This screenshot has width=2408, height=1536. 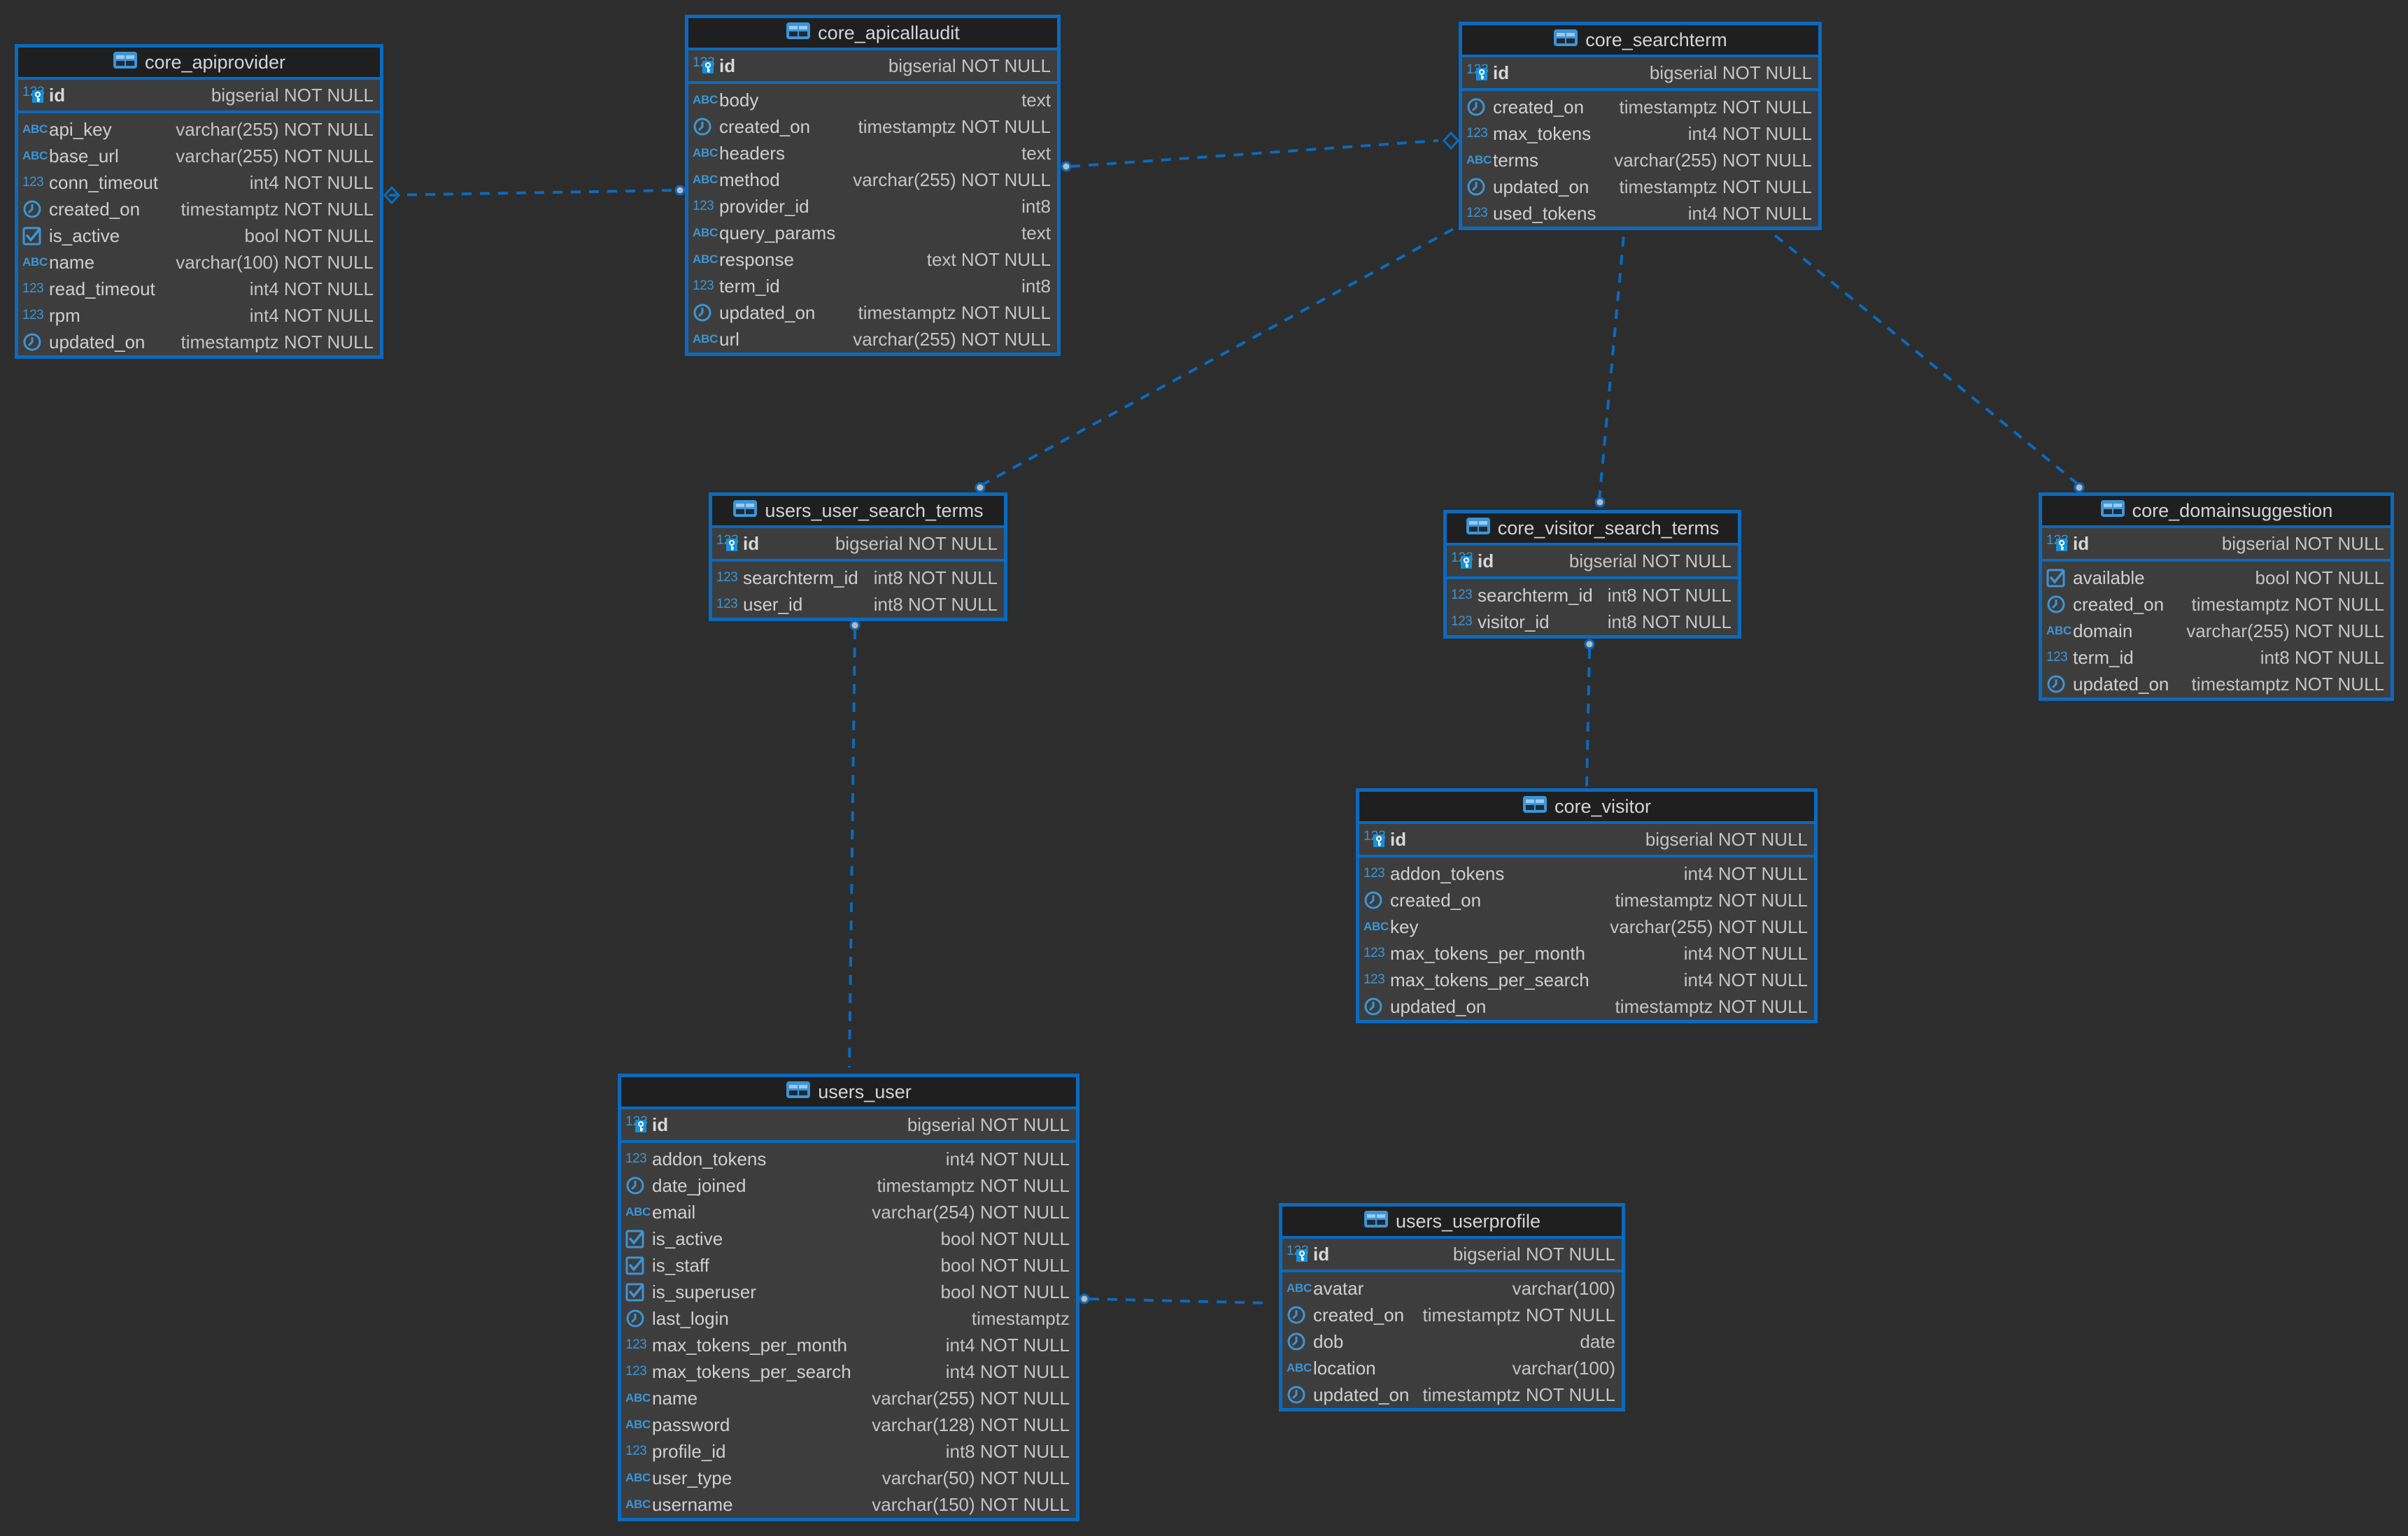 I want to click on column-type: bigserial NOT NULL, so click(x=989, y=1124).